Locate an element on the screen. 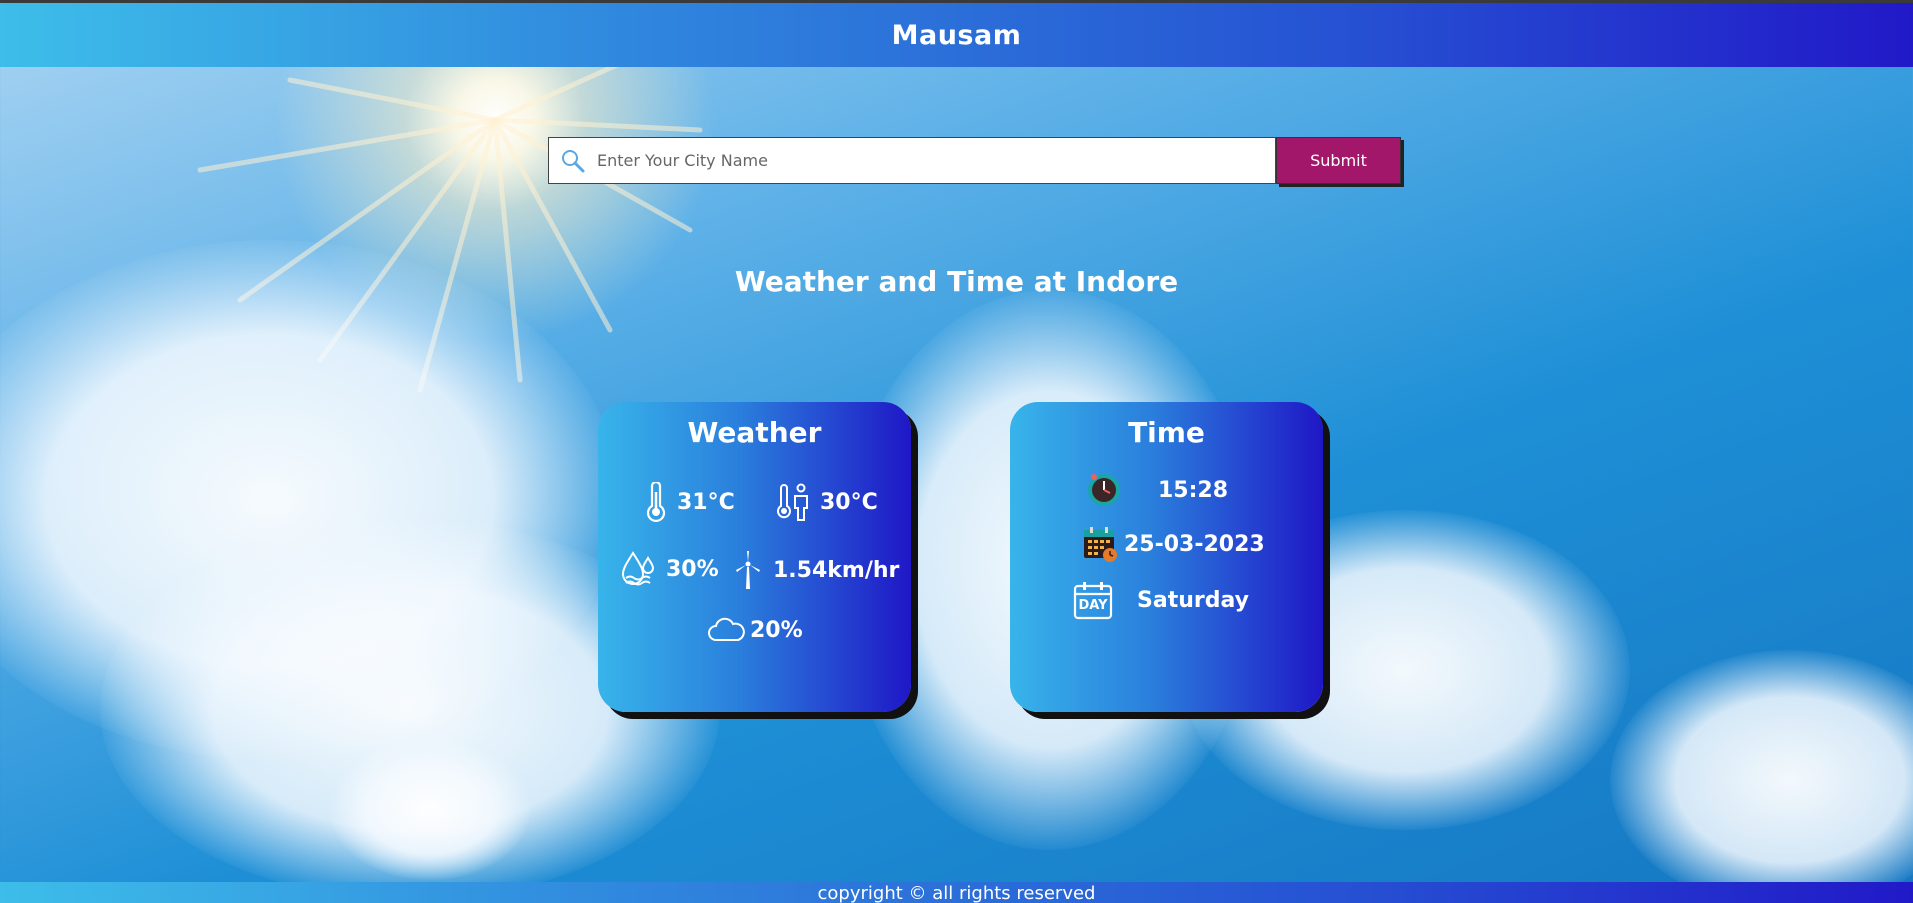  feels-like-value: 30°C is located at coordinates (849, 502).